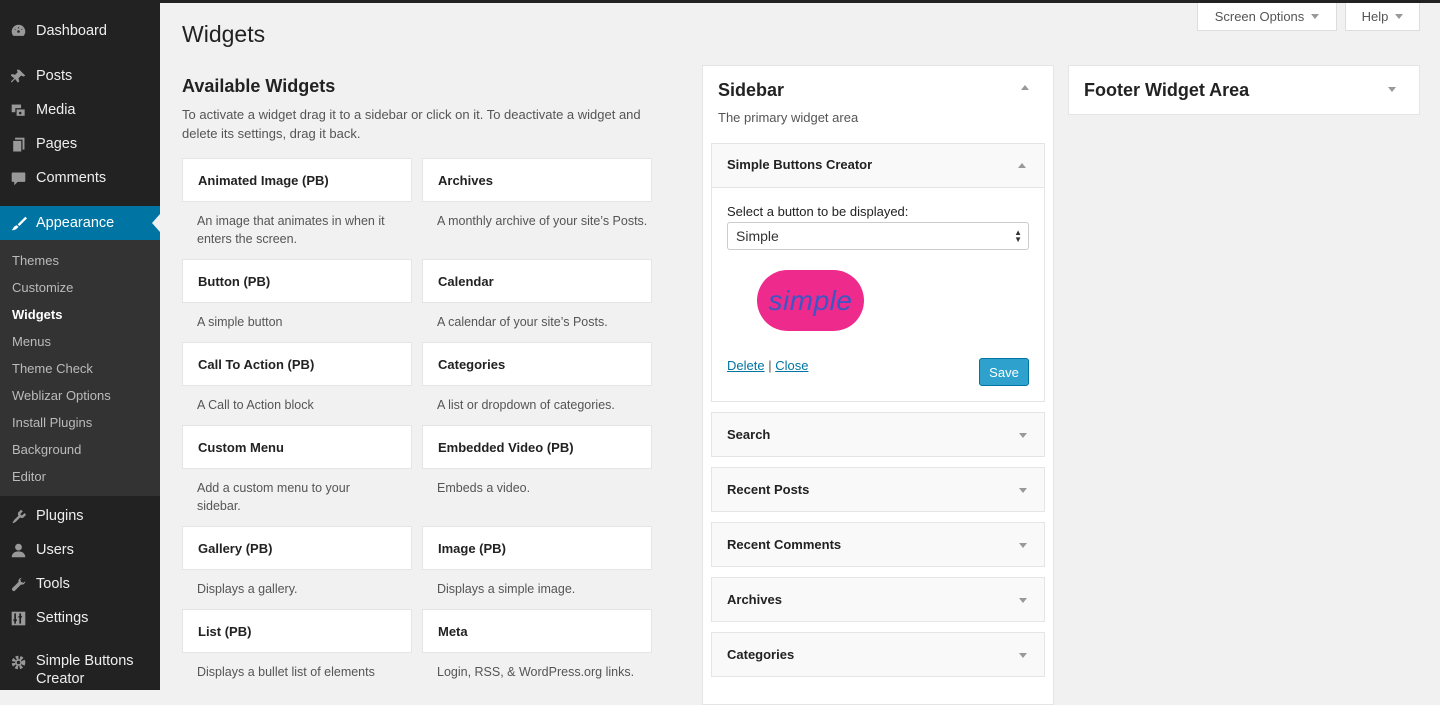  I want to click on submenu-item-customize: Customize, so click(42, 287).